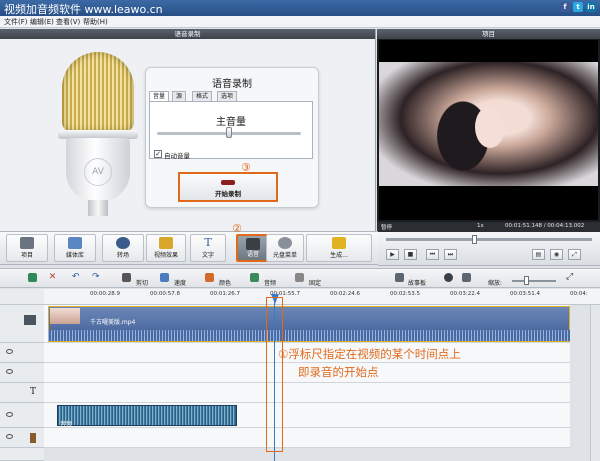 The height and width of the screenshot is (461, 600). What do you see at coordinates (158, 154) in the screenshot?
I see `auto-volume-checkbox: ✓` at bounding box center [158, 154].